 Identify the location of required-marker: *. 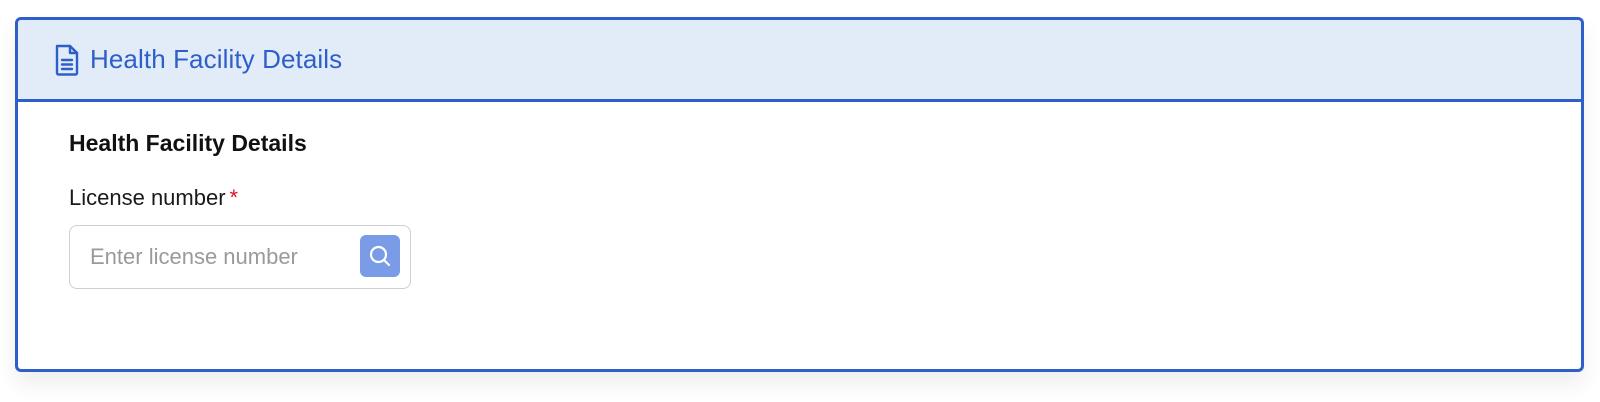
(234, 197).